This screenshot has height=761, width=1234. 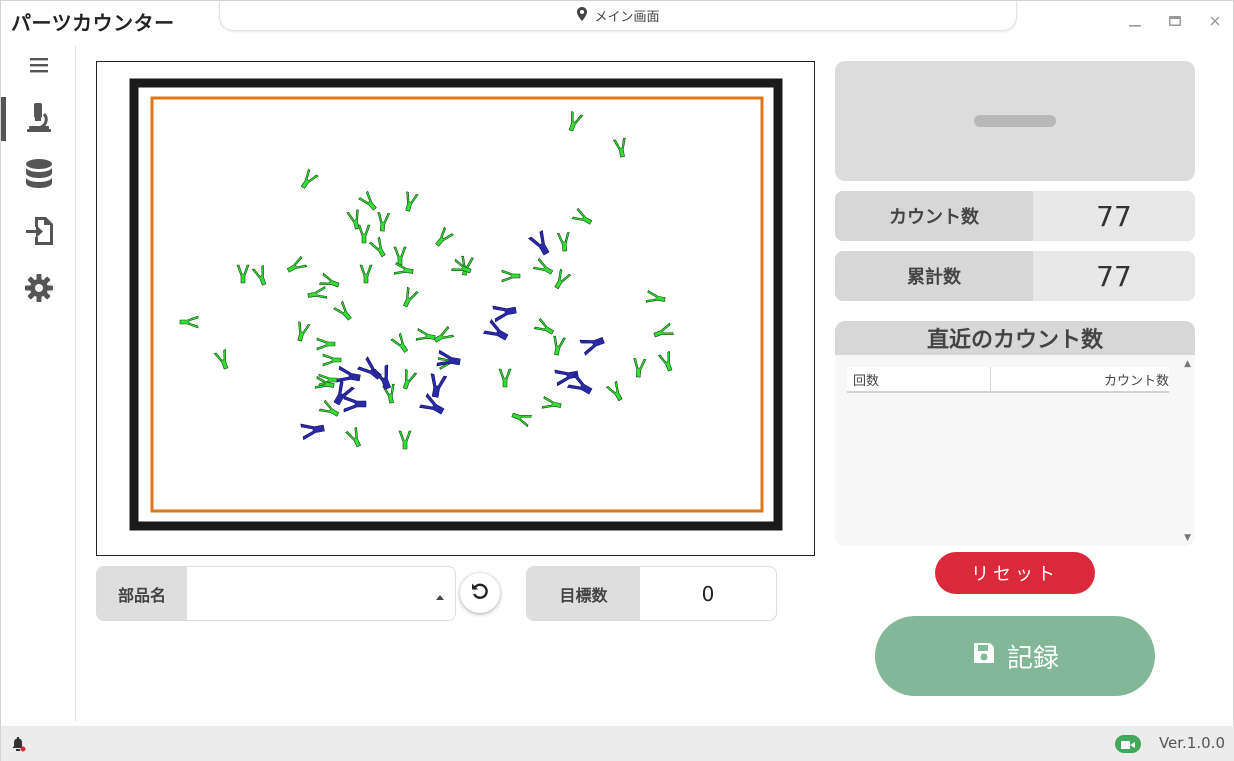 What do you see at coordinates (1175, 21) in the screenshot?
I see `maximize-button` at bounding box center [1175, 21].